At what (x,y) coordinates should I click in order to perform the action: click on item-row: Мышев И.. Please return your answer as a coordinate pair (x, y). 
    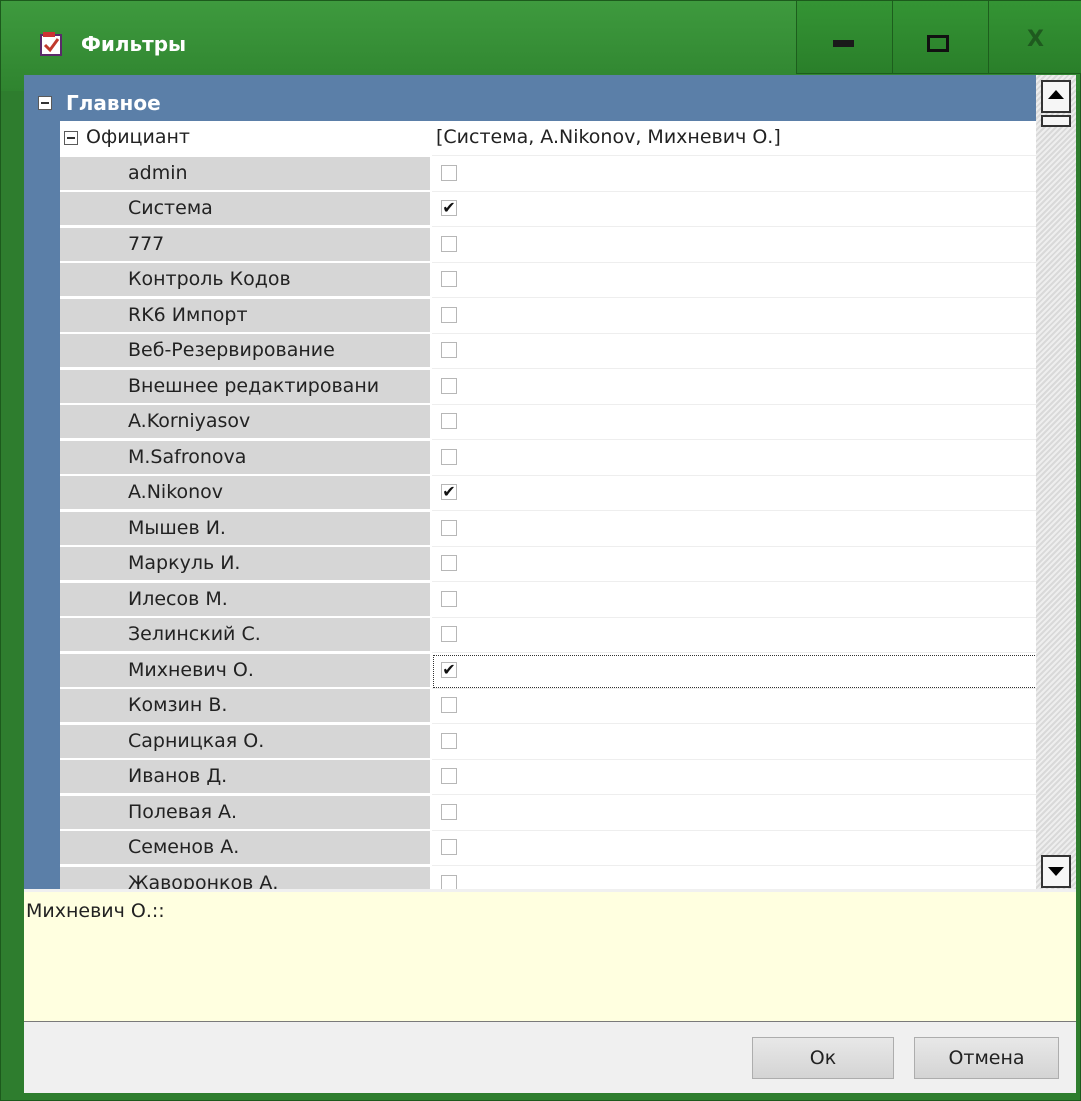
    Looking at the image, I should click on (549, 529).